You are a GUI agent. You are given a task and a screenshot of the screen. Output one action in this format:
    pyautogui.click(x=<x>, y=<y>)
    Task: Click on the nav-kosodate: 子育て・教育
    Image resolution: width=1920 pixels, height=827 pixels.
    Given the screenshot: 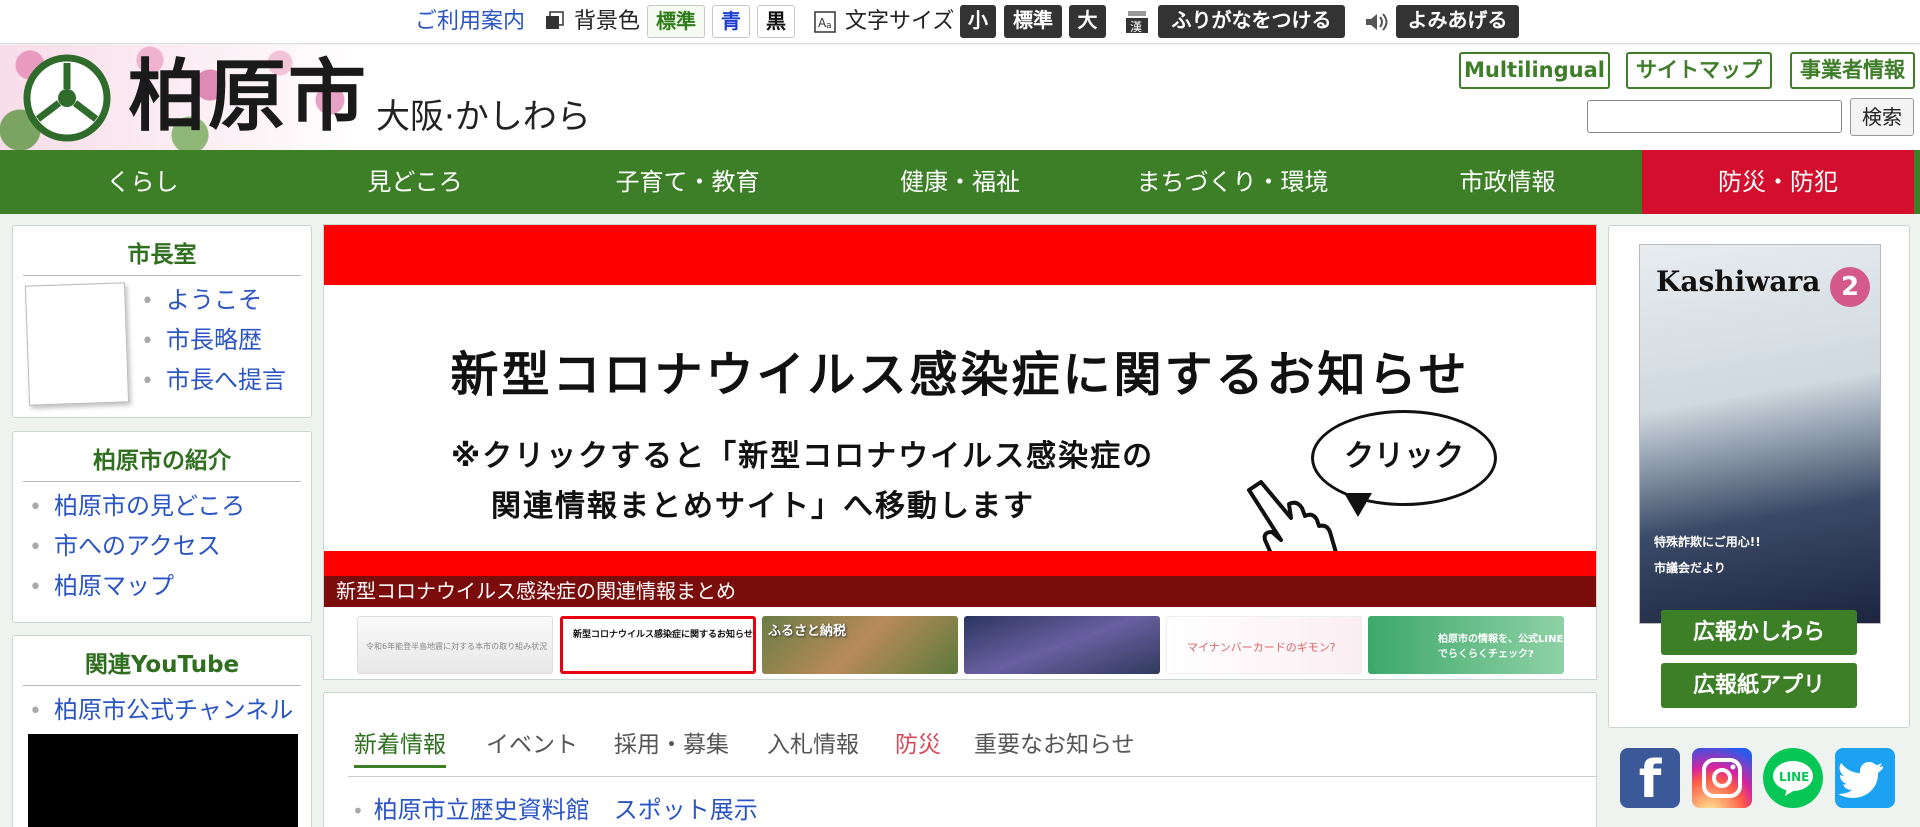 What is the action you would take?
    pyautogui.click(x=687, y=182)
    